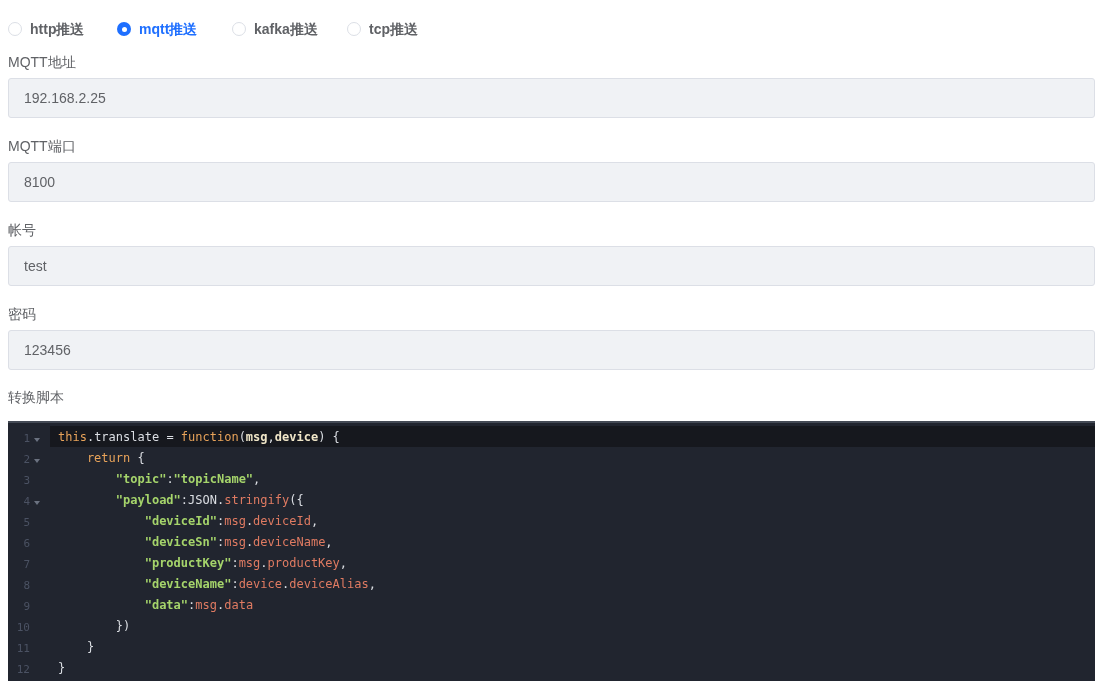 The width and height of the screenshot is (1101, 691). I want to click on radio-label: tcp推送, so click(393, 29).